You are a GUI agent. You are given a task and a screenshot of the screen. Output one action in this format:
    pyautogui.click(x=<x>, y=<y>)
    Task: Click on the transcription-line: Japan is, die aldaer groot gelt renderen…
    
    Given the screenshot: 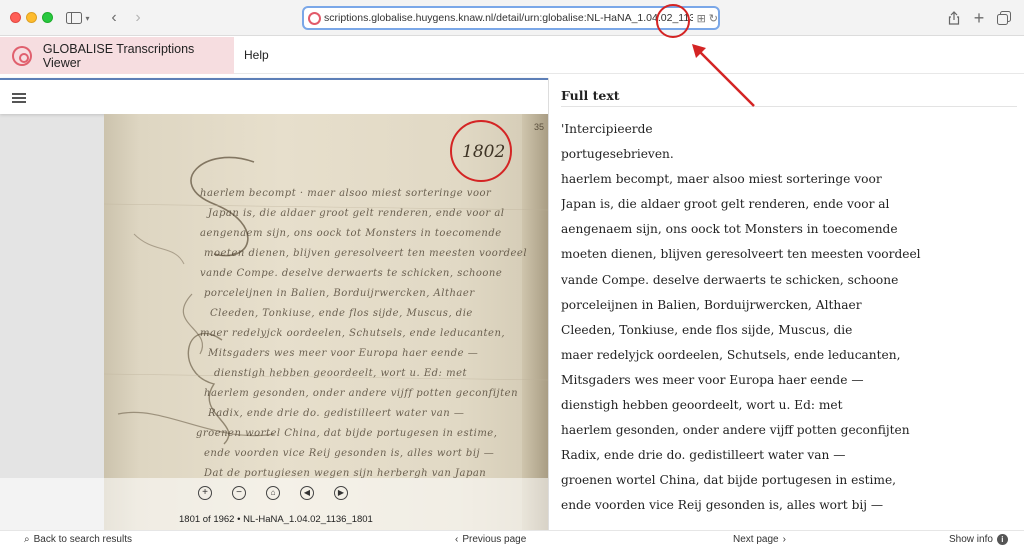 What is the action you would take?
    pyautogui.click(x=725, y=204)
    